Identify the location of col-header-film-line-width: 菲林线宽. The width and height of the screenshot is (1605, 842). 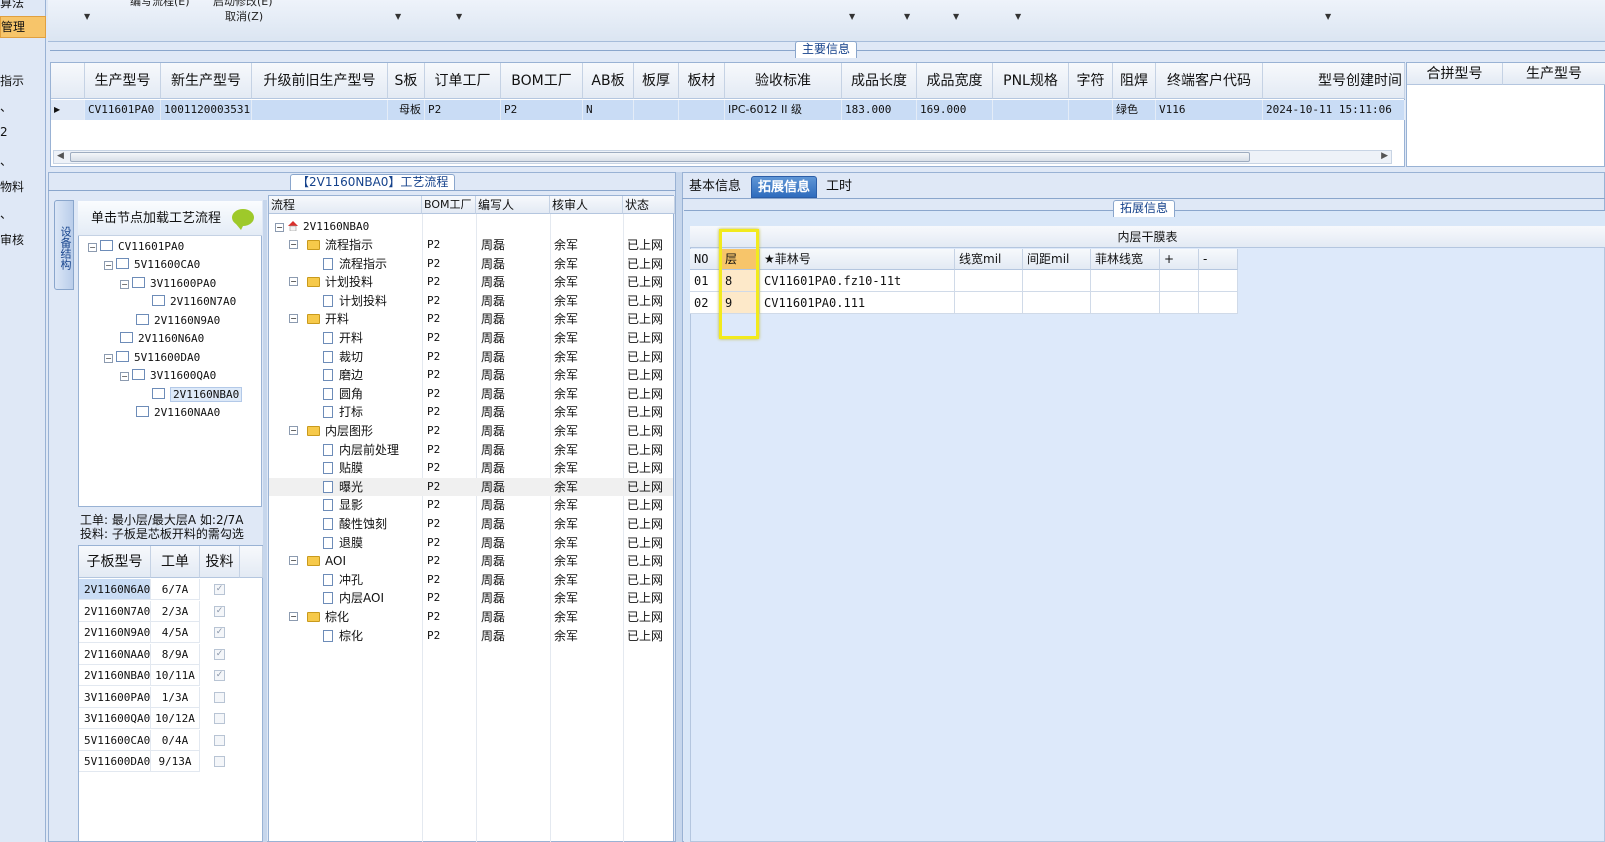
(1125, 259).